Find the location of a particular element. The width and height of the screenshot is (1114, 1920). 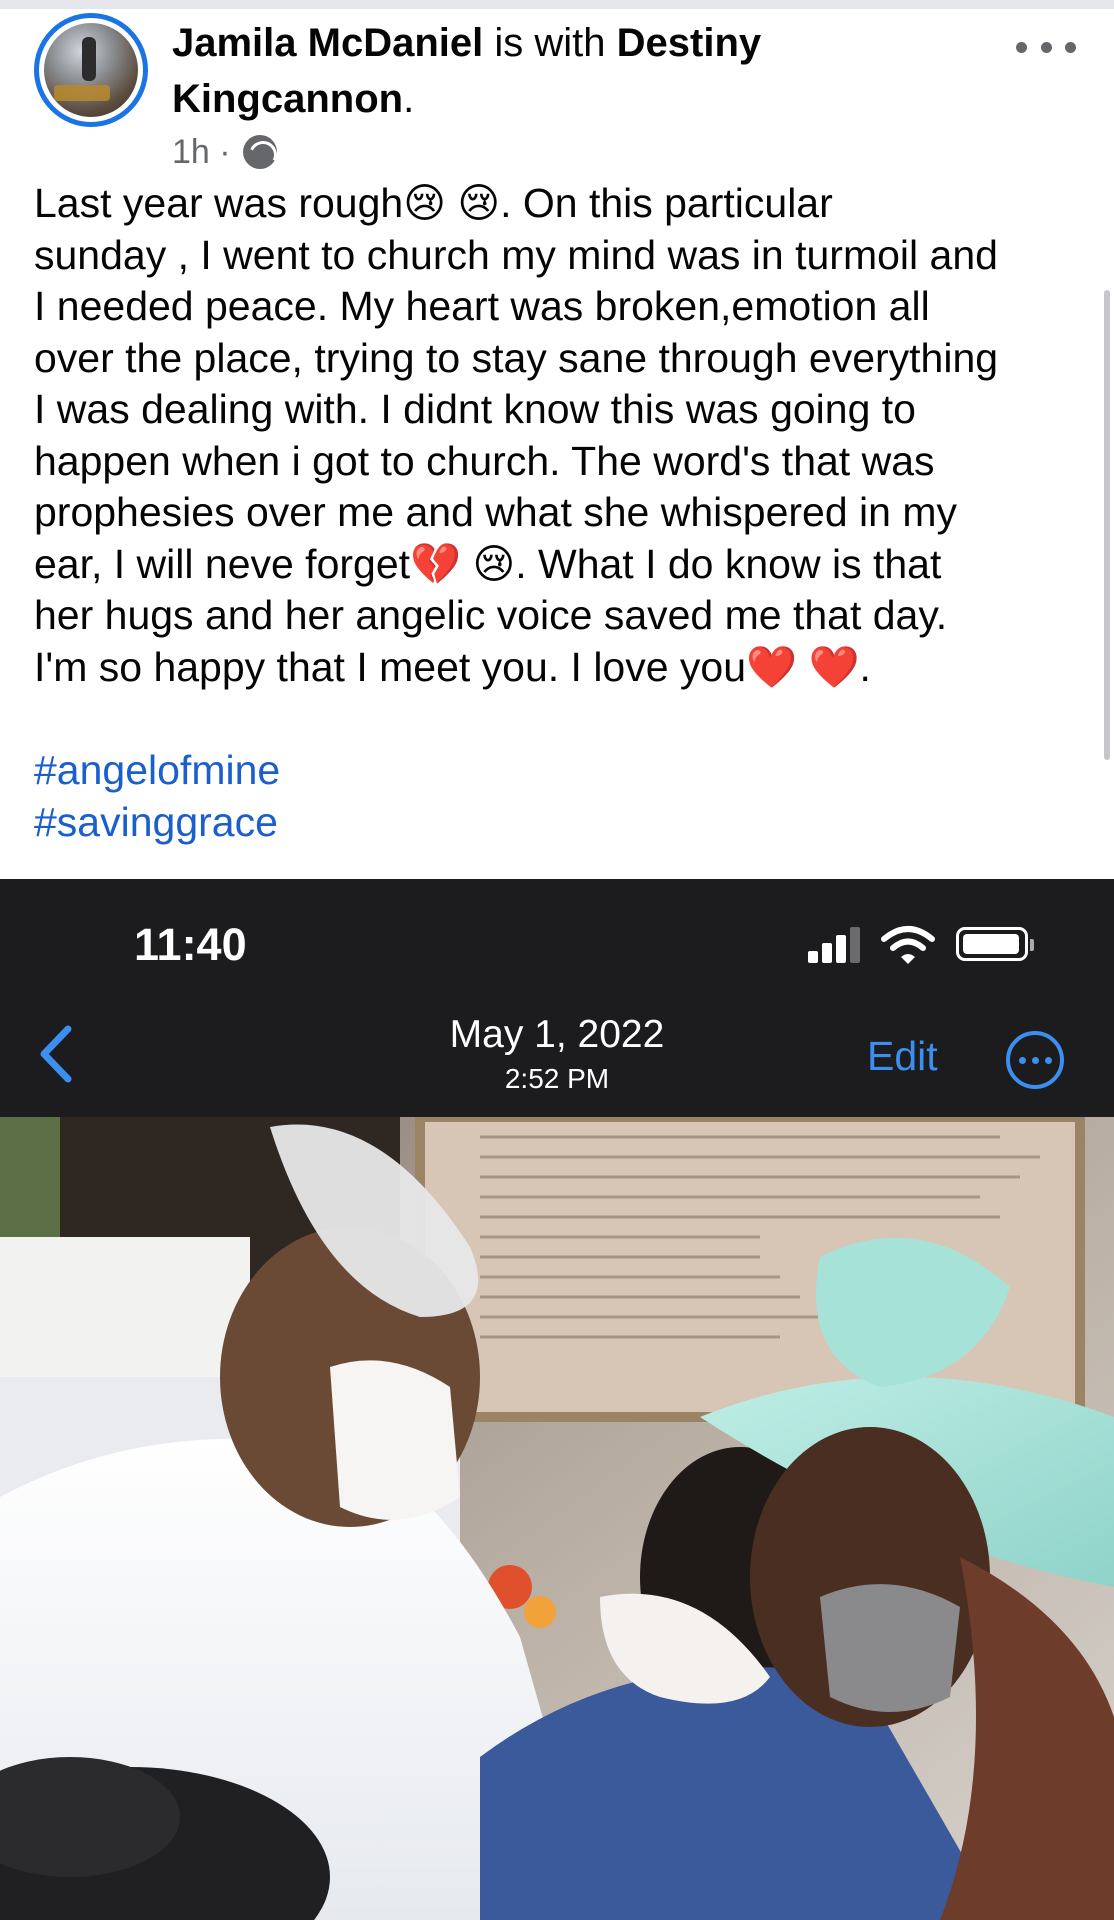

photo-time: 2:52 PM is located at coordinates (557, 1078).